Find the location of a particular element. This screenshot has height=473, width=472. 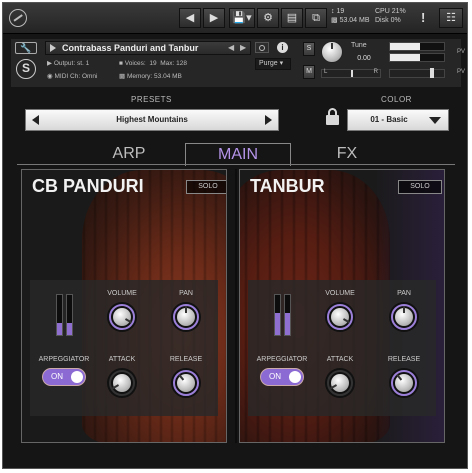

info-icon: i is located at coordinates (282, 47).